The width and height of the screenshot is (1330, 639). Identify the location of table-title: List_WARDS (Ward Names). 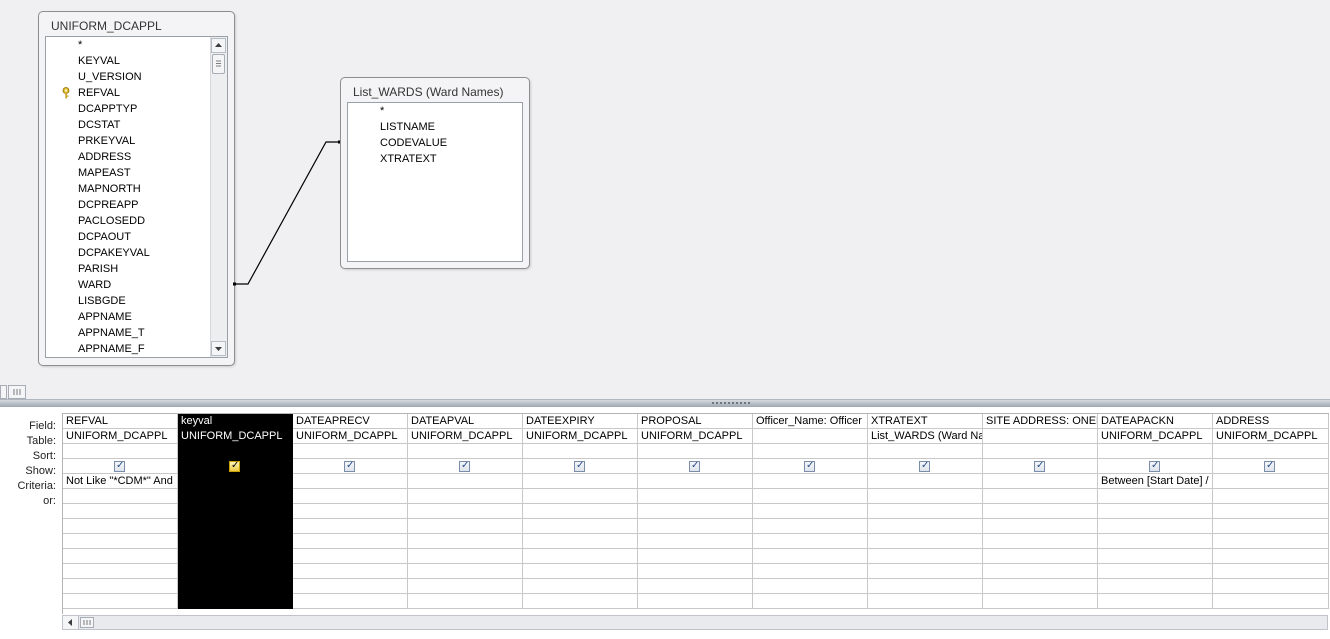
(428, 92).